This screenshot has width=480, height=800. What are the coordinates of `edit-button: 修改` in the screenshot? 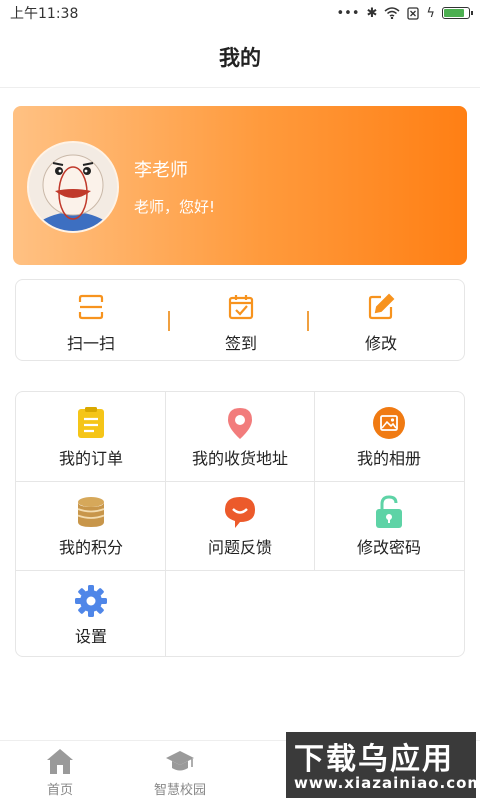 It's located at (381, 321).